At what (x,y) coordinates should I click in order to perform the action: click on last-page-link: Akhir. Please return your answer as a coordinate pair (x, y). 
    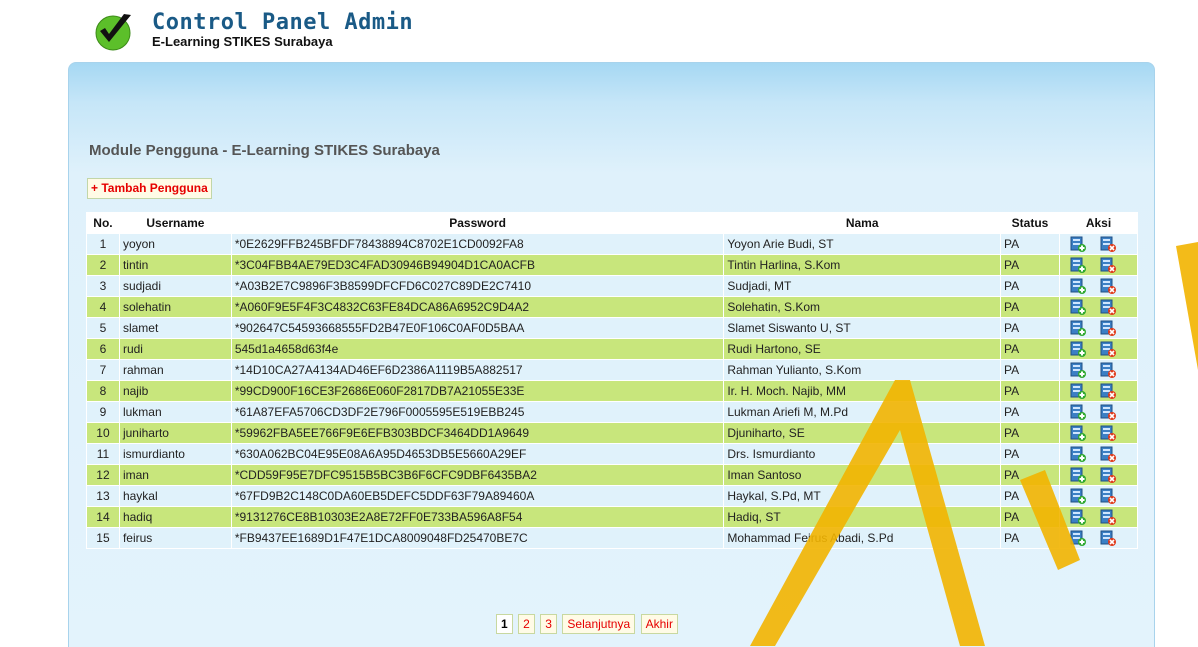
    Looking at the image, I should click on (659, 624).